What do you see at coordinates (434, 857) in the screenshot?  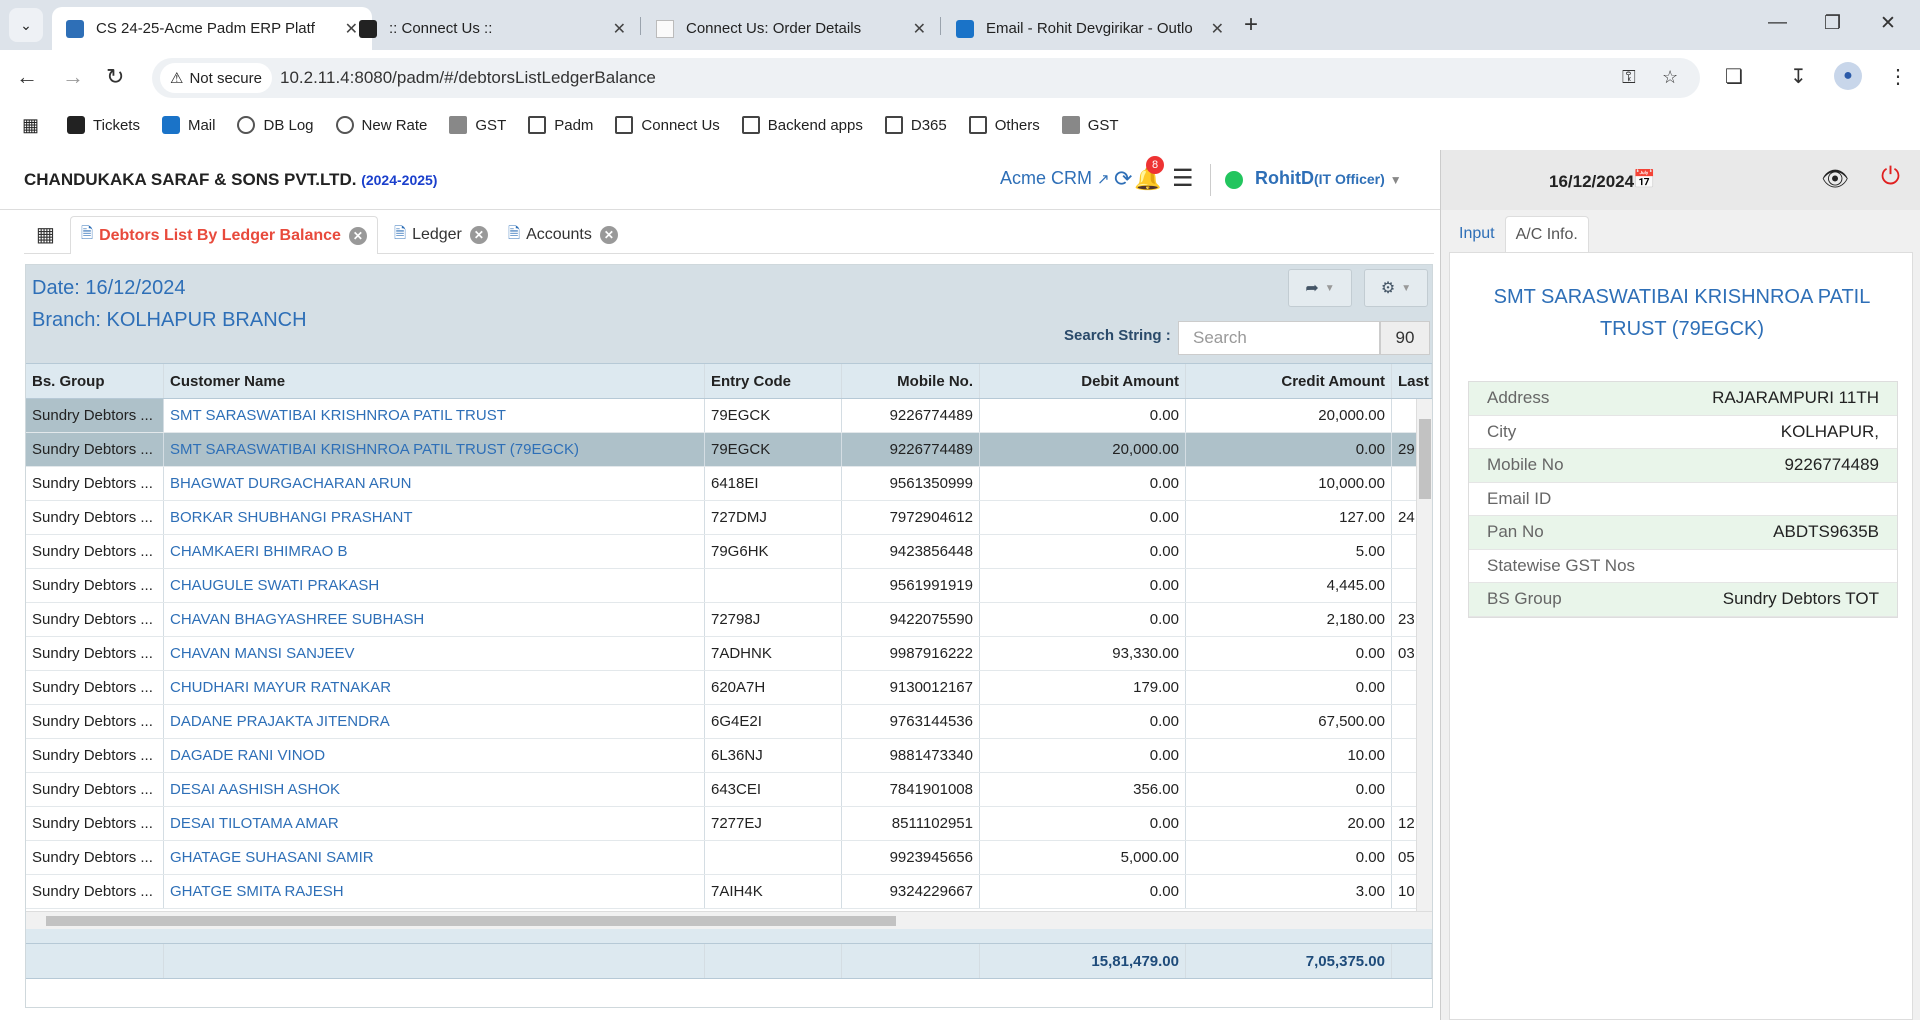 I see `cell-customer-name: GHATAGE SUHASANI SAMIR` at bounding box center [434, 857].